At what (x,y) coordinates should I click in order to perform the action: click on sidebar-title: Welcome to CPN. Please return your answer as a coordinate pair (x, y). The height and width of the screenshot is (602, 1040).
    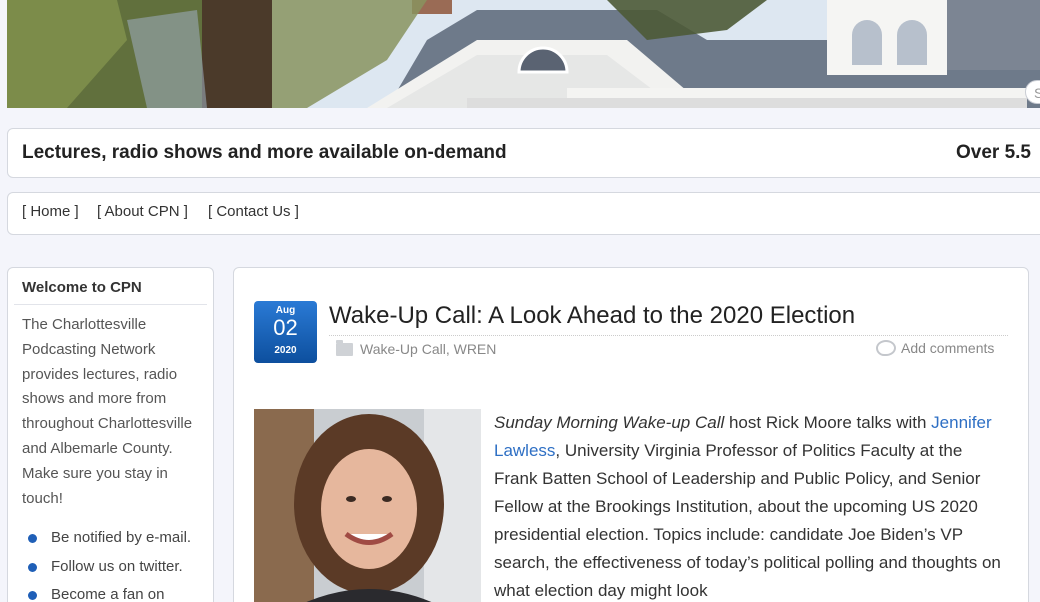
    Looking at the image, I should click on (82, 287).